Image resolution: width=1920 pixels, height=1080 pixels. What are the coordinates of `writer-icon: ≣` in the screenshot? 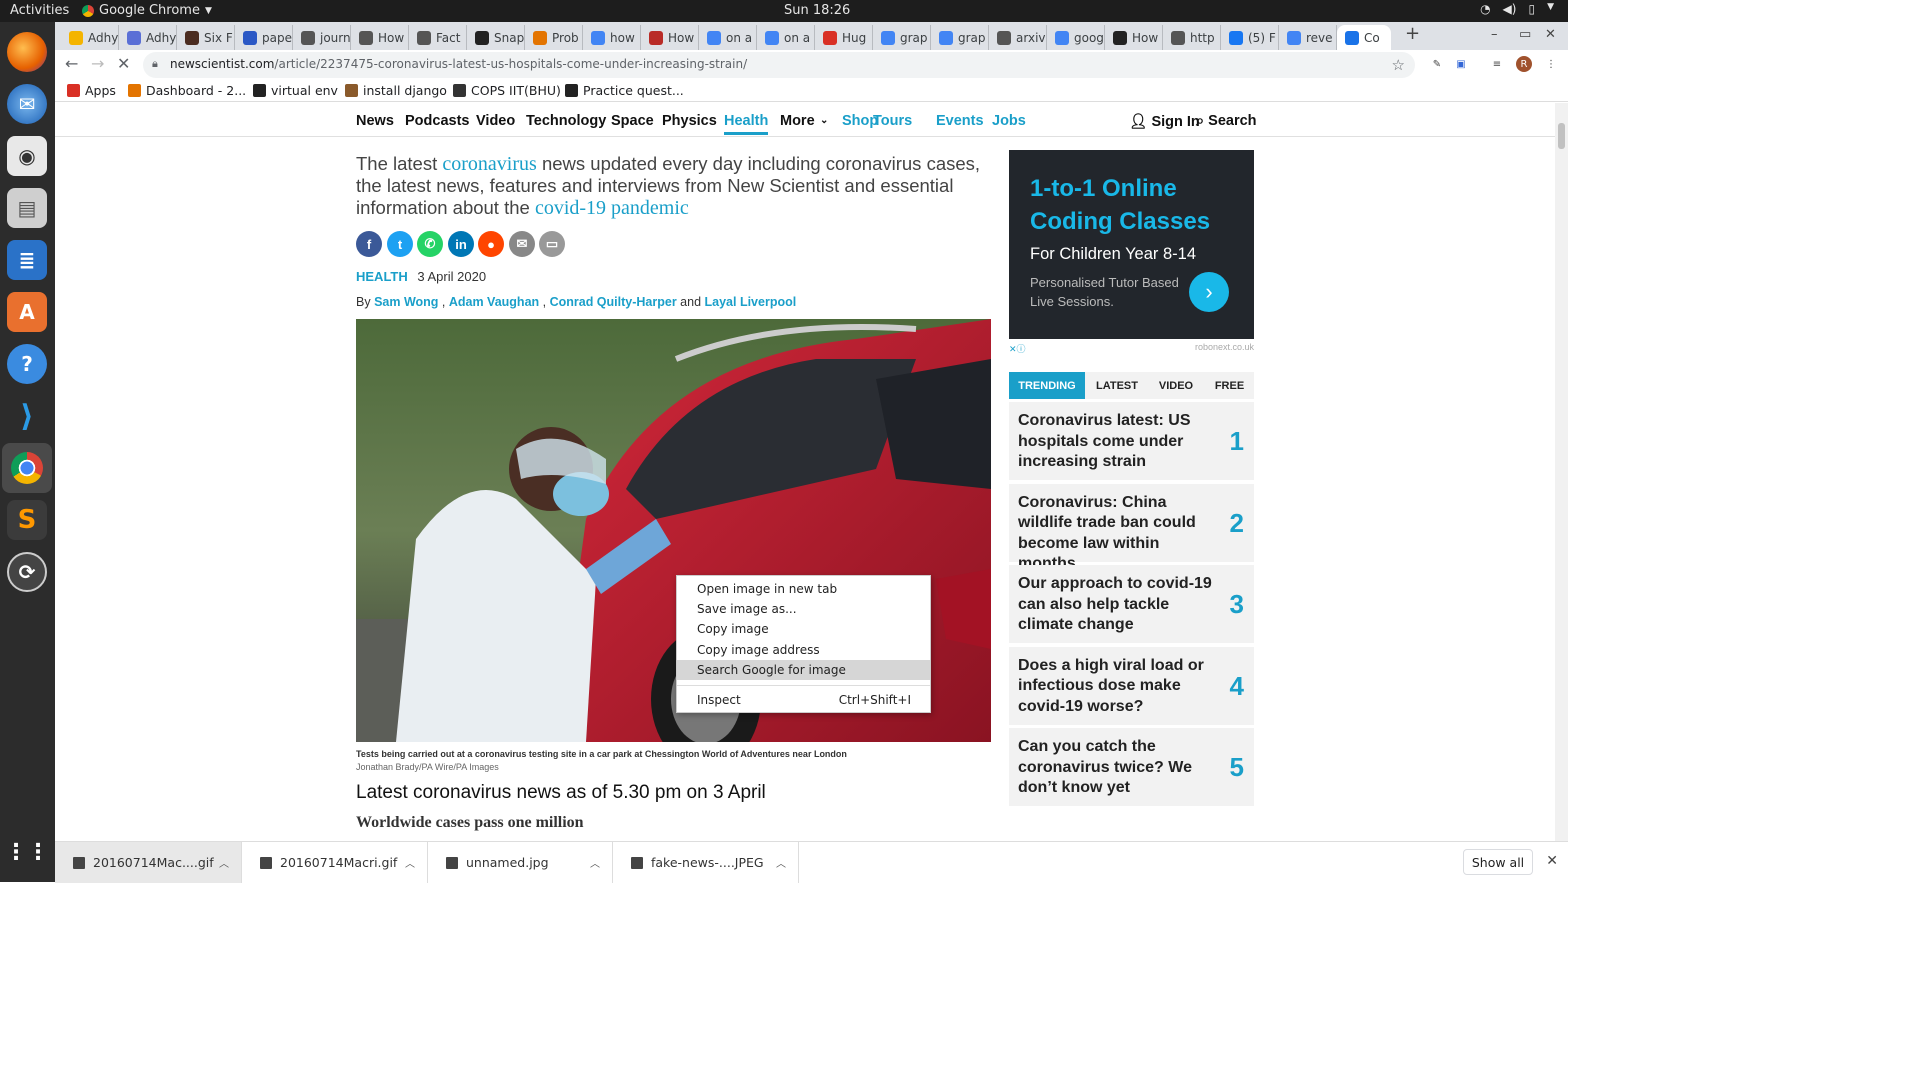 It's located at (27, 260).